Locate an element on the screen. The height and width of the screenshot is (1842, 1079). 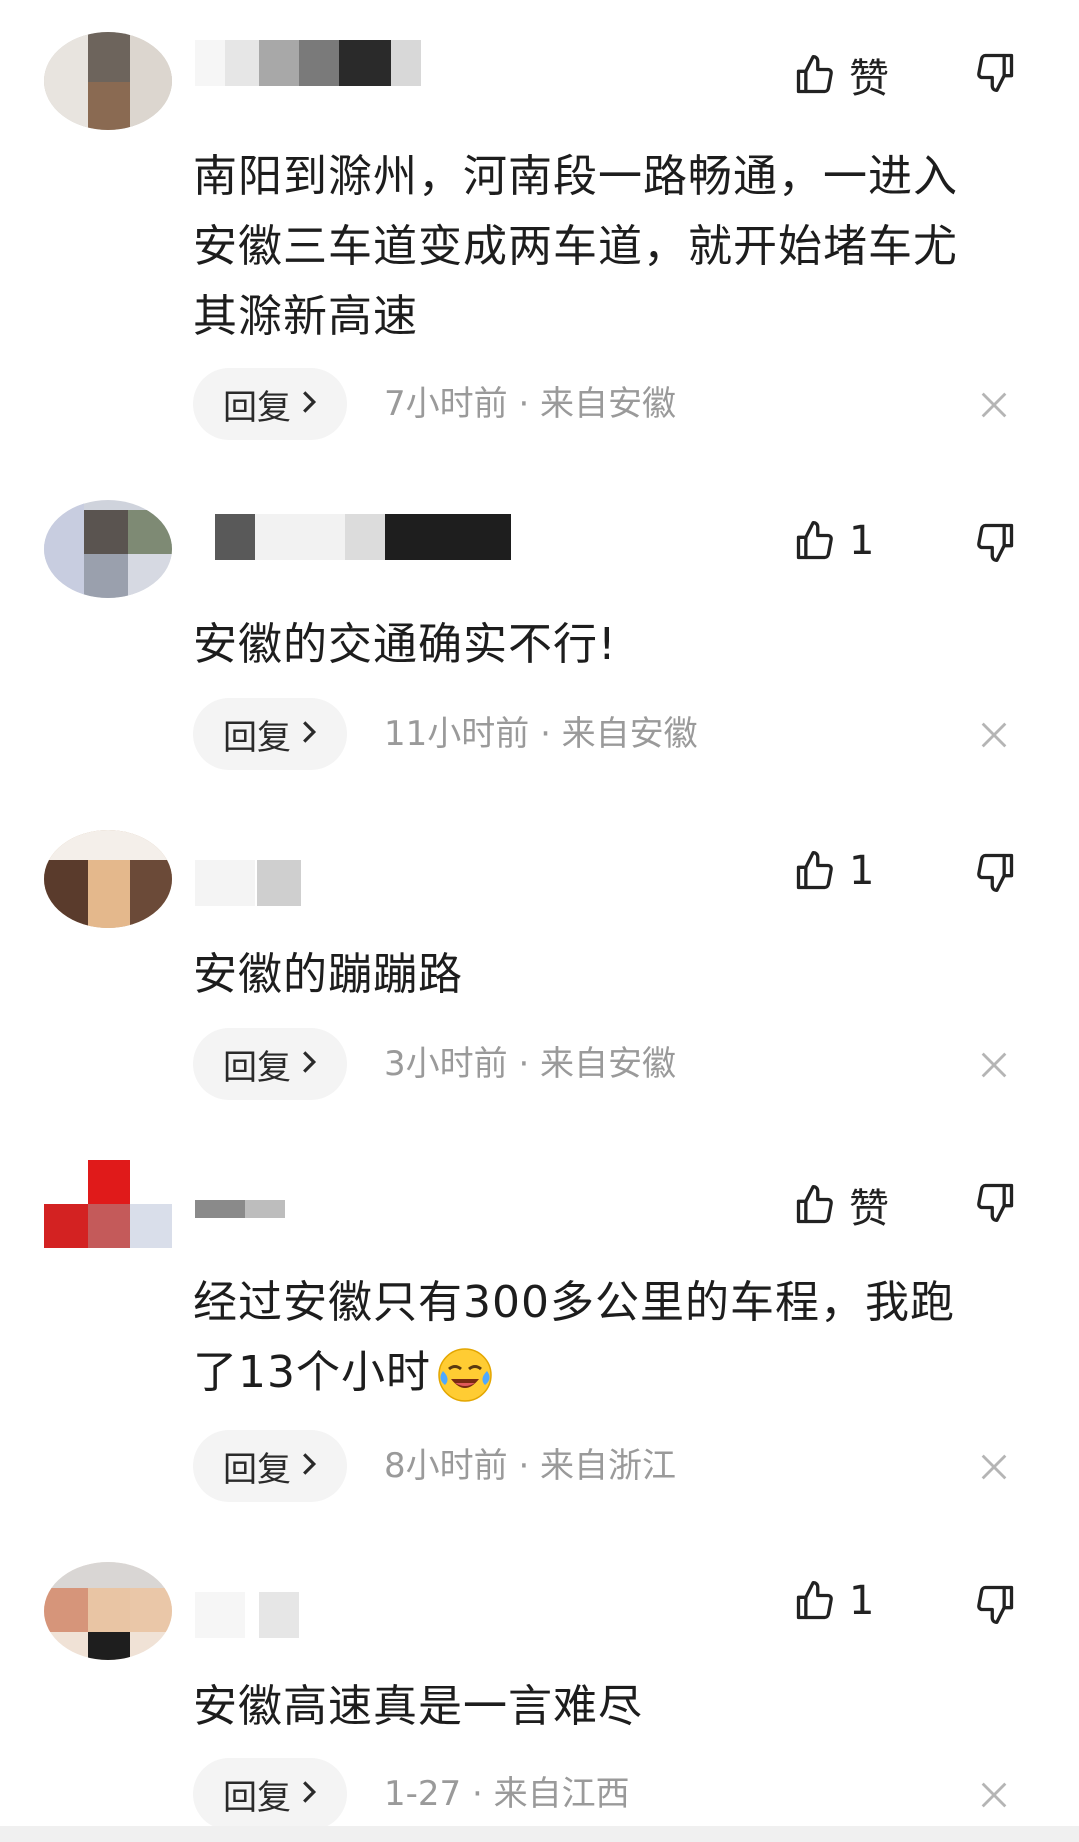
comment-text-line: 安徽的交通确实不行! is located at coordinates (405, 644).